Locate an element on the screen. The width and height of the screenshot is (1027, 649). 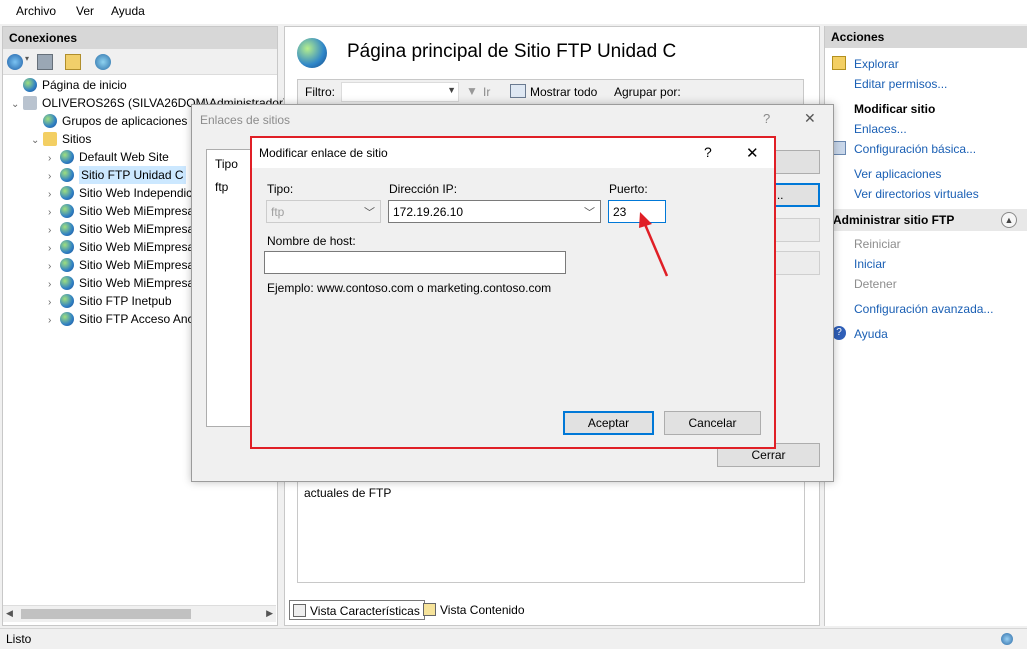
binding-row-type: ftp is located at coordinates (221, 187).